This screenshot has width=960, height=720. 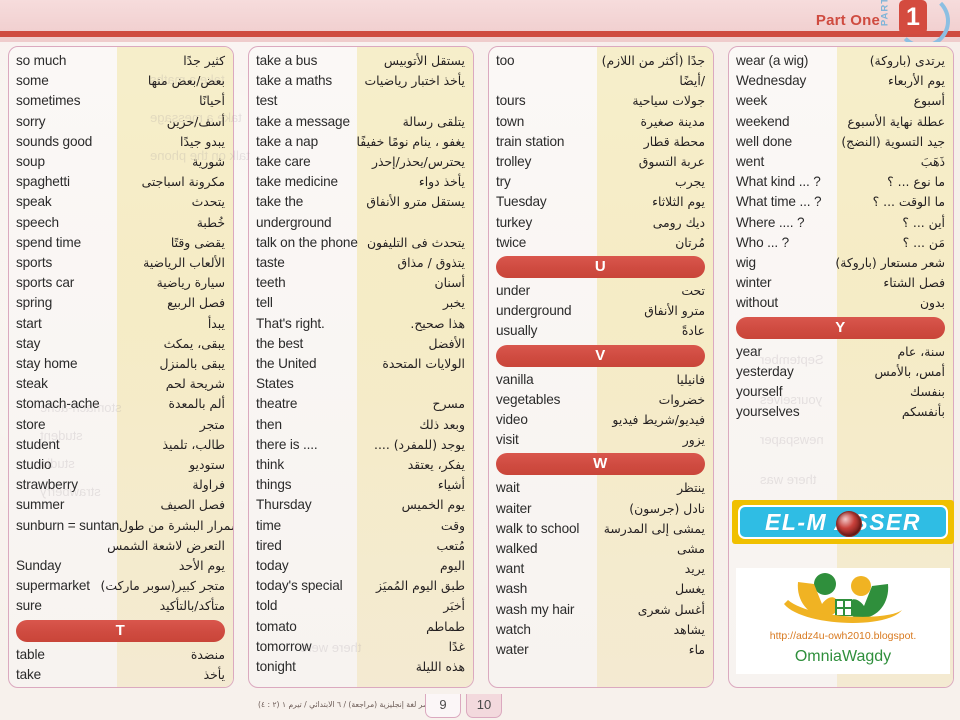 I want to click on english-term: store, so click(x=31, y=424).